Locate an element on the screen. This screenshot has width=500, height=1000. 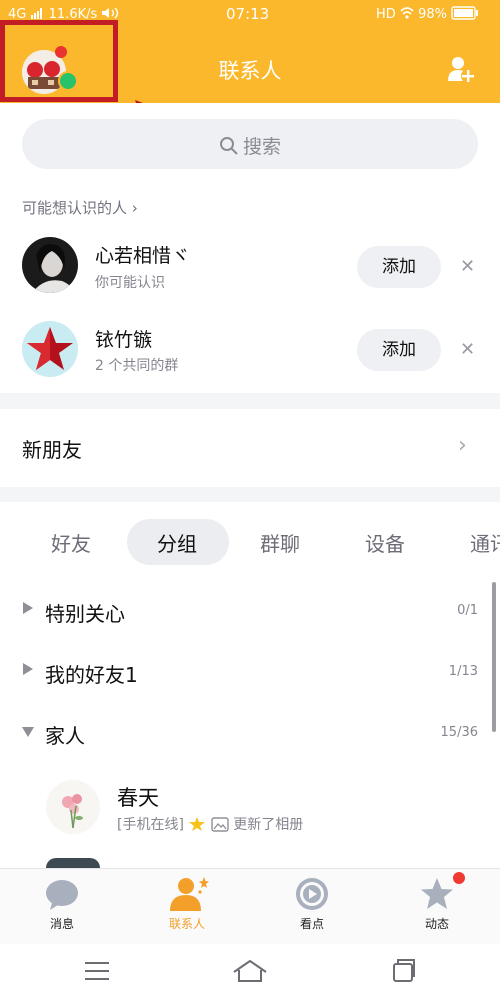
contact-status: [手机在线] is located at coordinates (150, 825).